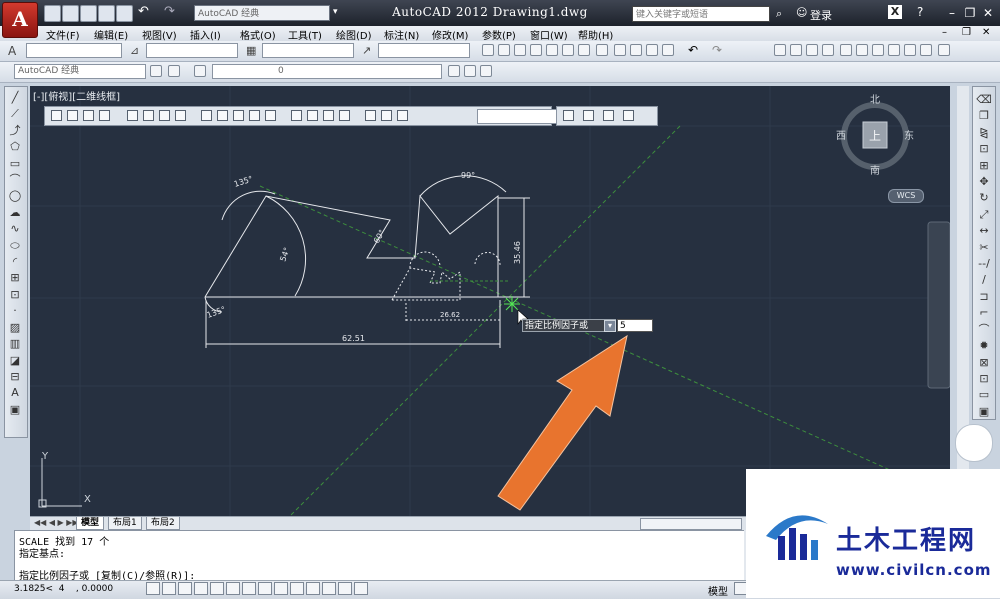 The image size is (1000, 599). What do you see at coordinates (635, 325) in the screenshot?
I see `scale-factor-input: 5` at bounding box center [635, 325].